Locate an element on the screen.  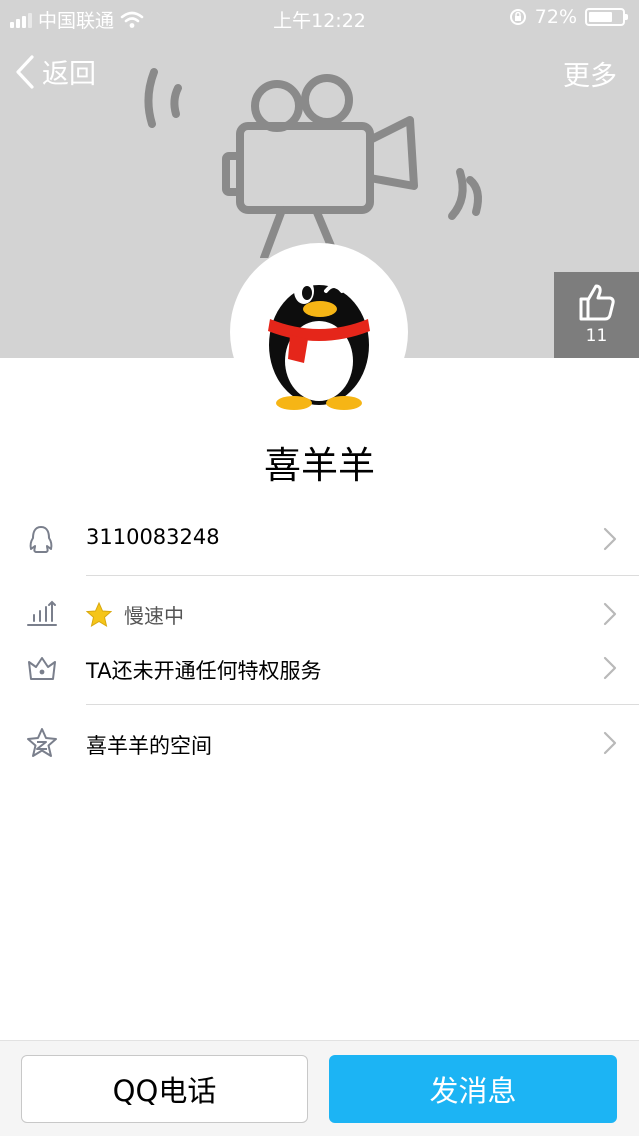
like-button: 11 is located at coordinates (596, 315).